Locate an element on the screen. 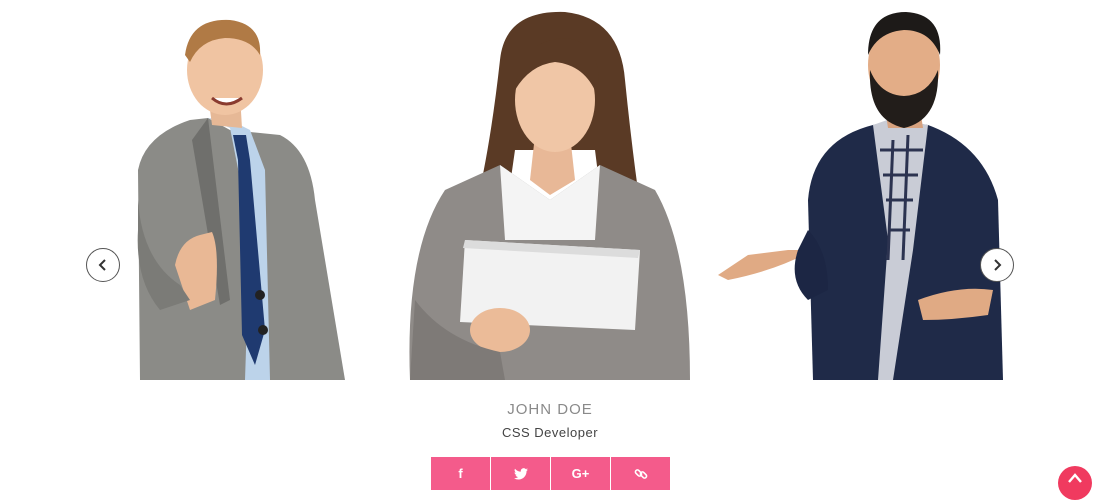 The width and height of the screenshot is (1100, 500). man-gray-suit-image is located at coordinates (241, 199).